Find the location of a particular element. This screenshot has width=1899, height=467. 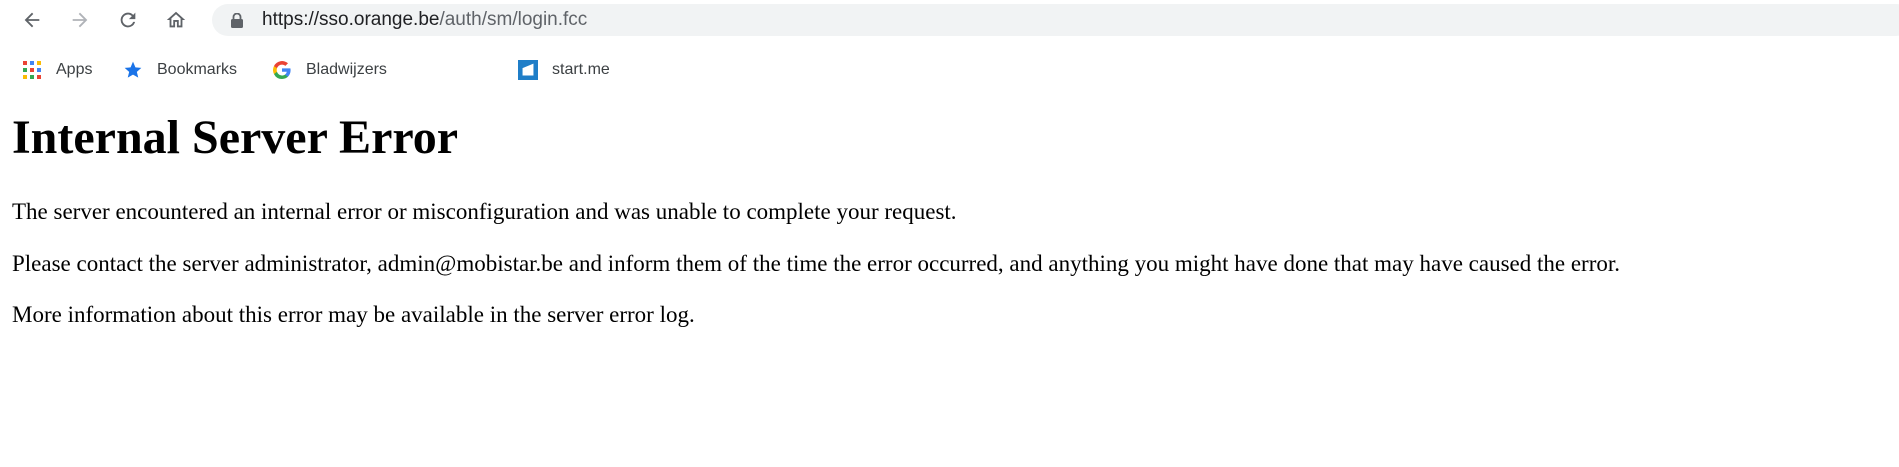

bookmark-apps: Apps is located at coordinates (57, 70).